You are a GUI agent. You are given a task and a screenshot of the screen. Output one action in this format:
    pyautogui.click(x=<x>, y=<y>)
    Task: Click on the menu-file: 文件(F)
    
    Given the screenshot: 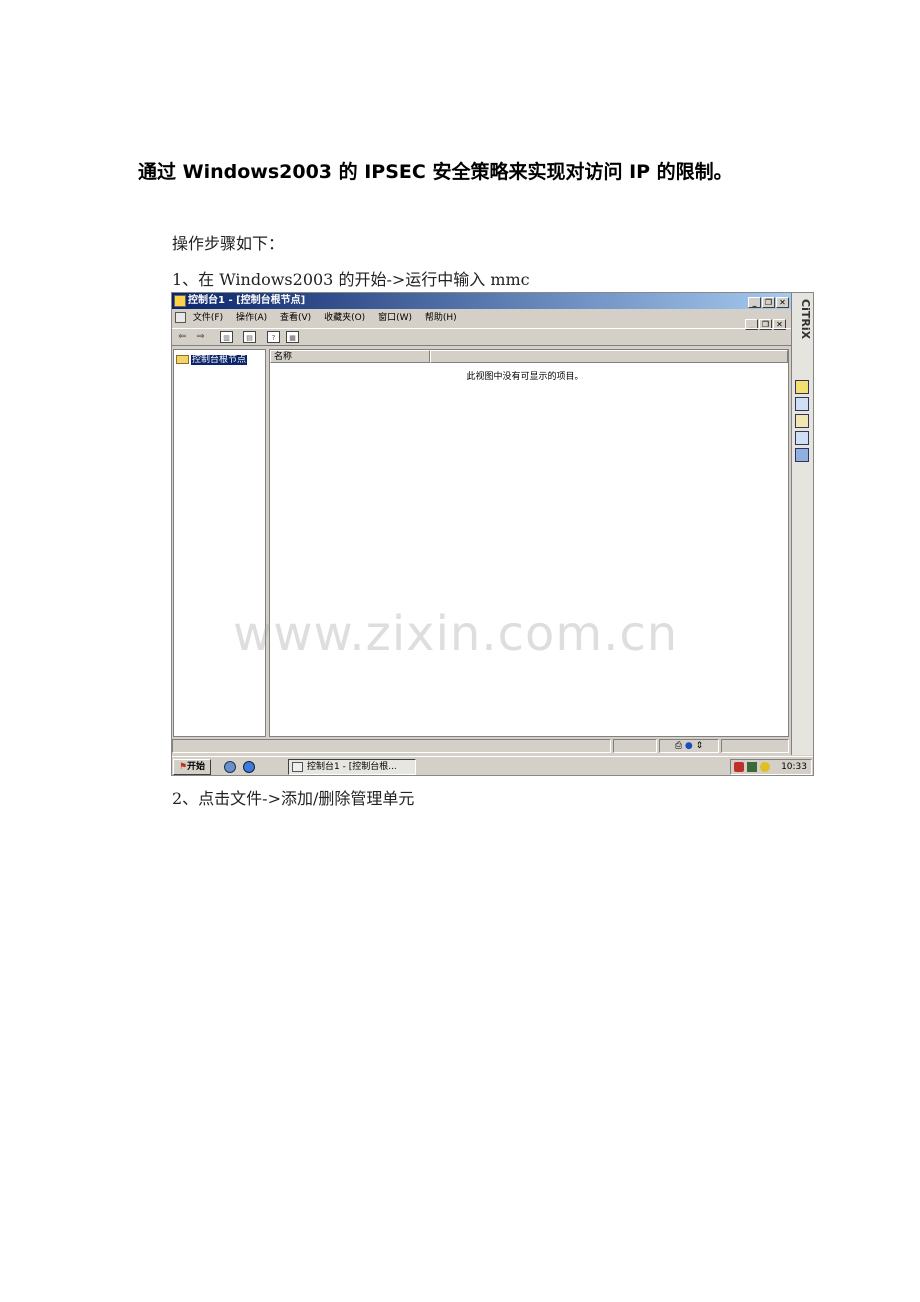 What is the action you would take?
    pyautogui.click(x=208, y=318)
    